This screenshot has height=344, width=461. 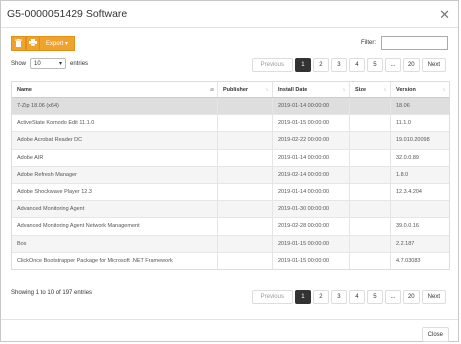 I want to click on close-button: Close, so click(x=435, y=334).